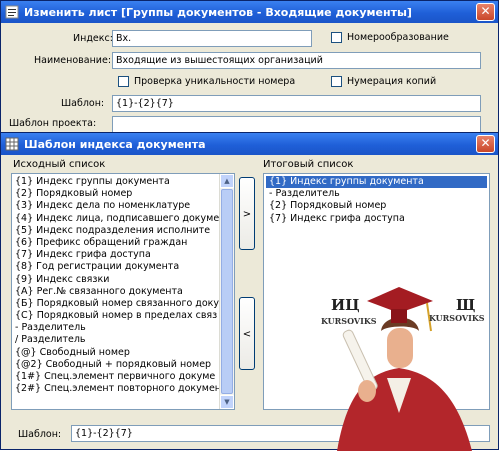 The width and height of the screenshot is (499, 451). Describe the element at coordinates (249, 144) in the screenshot. I see `dialog-titlebar: Шаблон индекса документа` at that location.